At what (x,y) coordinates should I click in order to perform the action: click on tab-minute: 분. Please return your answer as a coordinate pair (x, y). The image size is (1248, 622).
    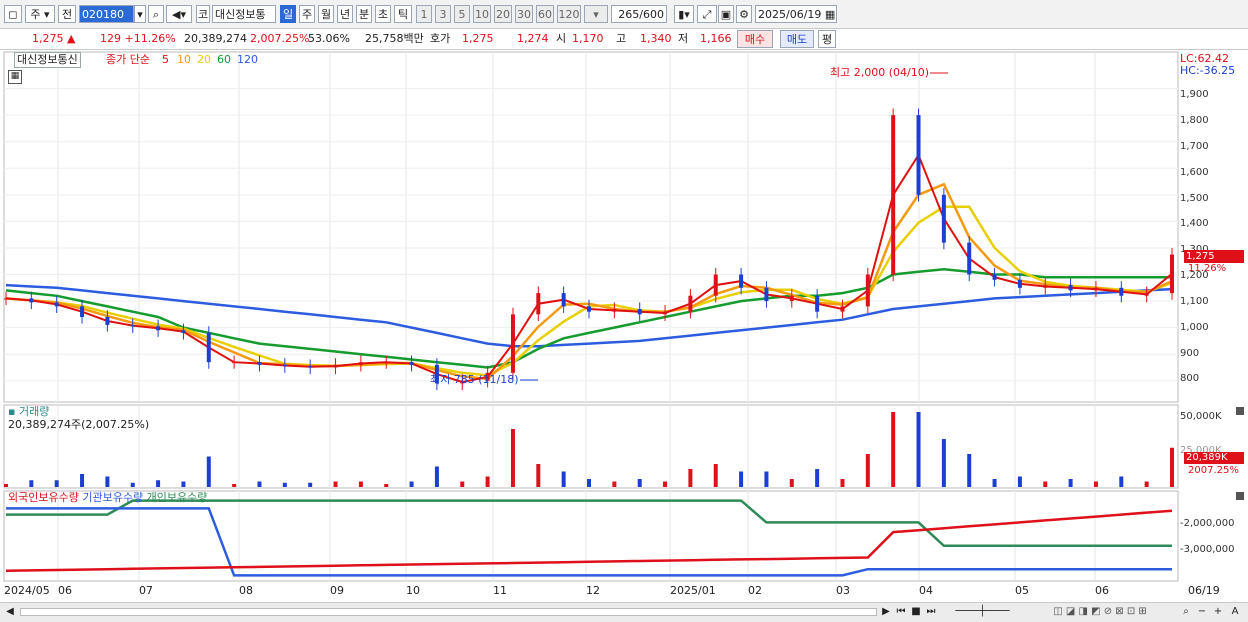
    Looking at the image, I should click on (364, 14).